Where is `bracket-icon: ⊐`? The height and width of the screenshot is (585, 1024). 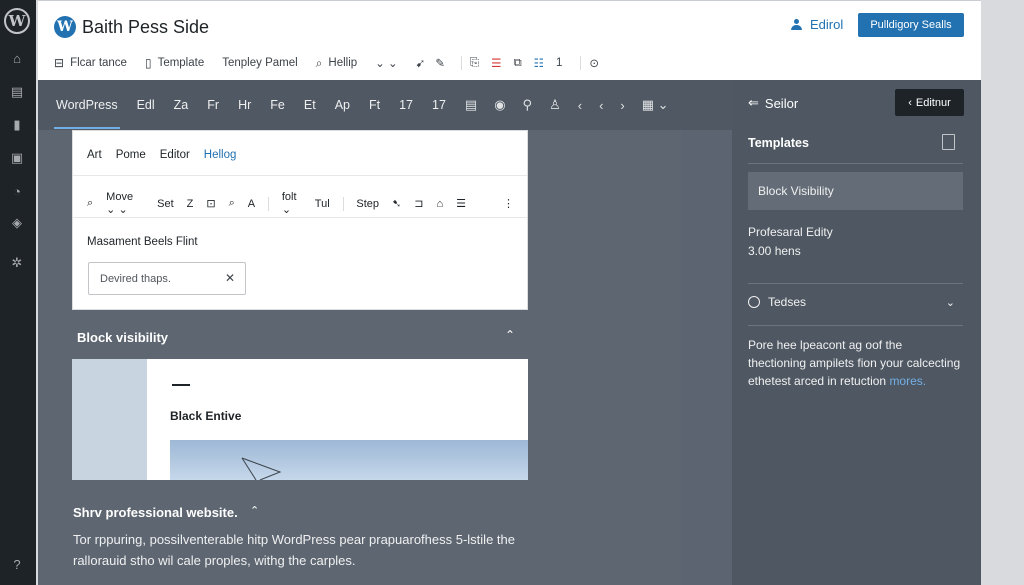 bracket-icon: ⊐ is located at coordinates (418, 203).